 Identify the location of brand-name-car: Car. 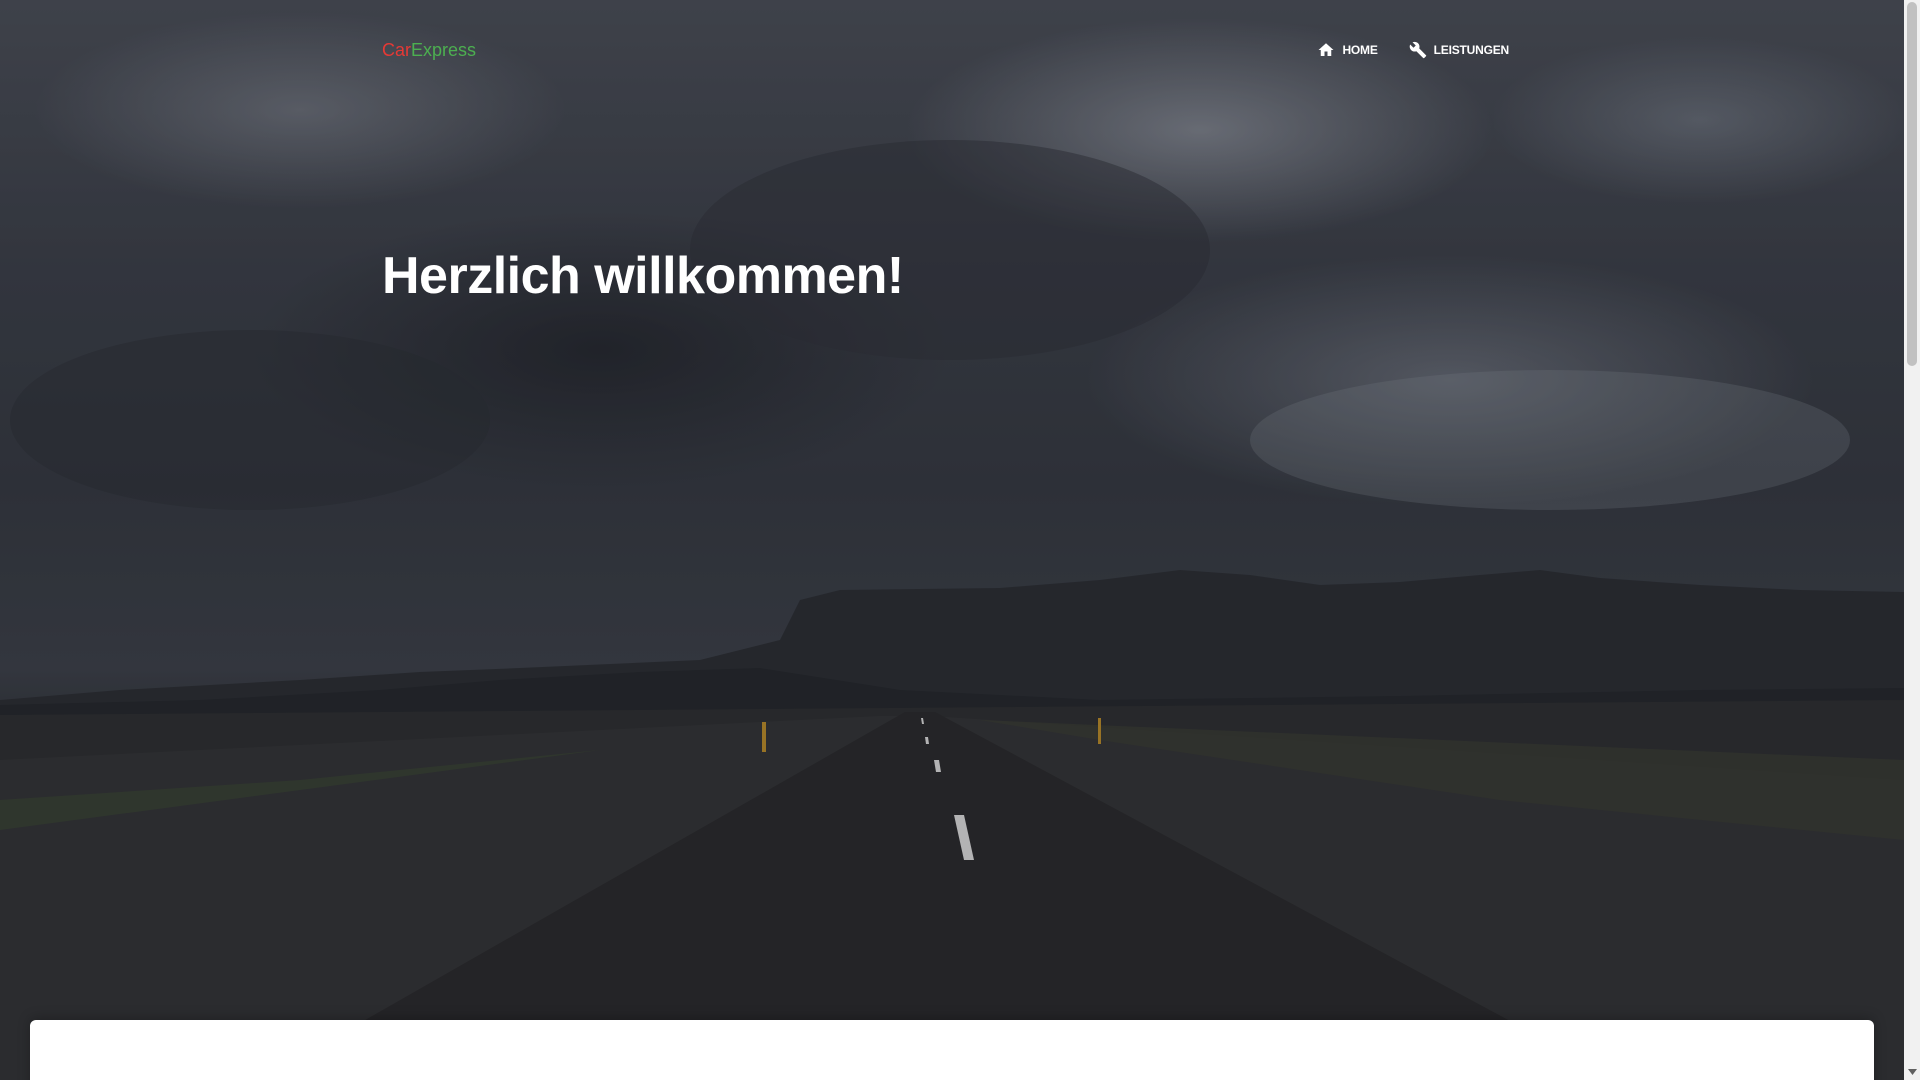
(397, 50).